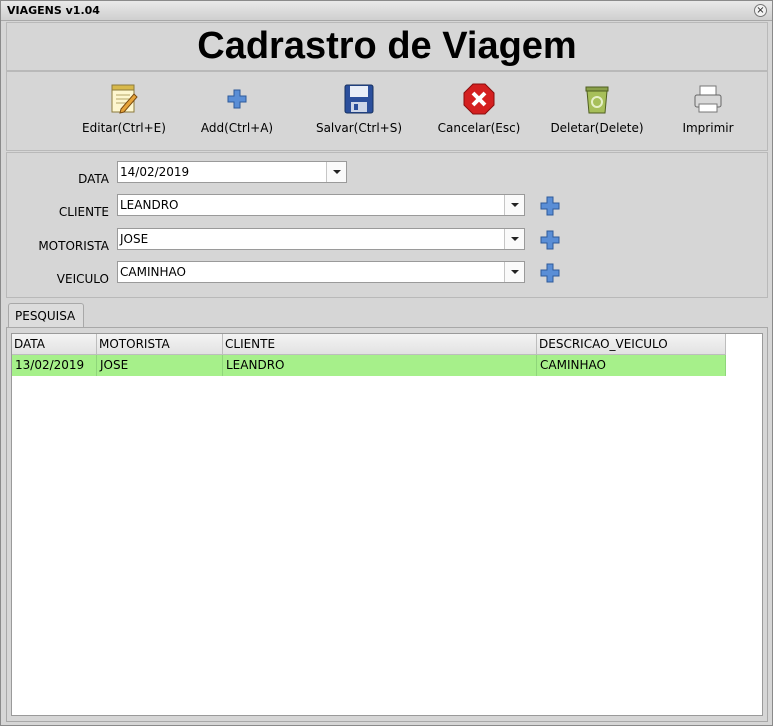 The height and width of the screenshot is (726, 773). I want to click on column-header-cliente: CLIENTE, so click(380, 344).